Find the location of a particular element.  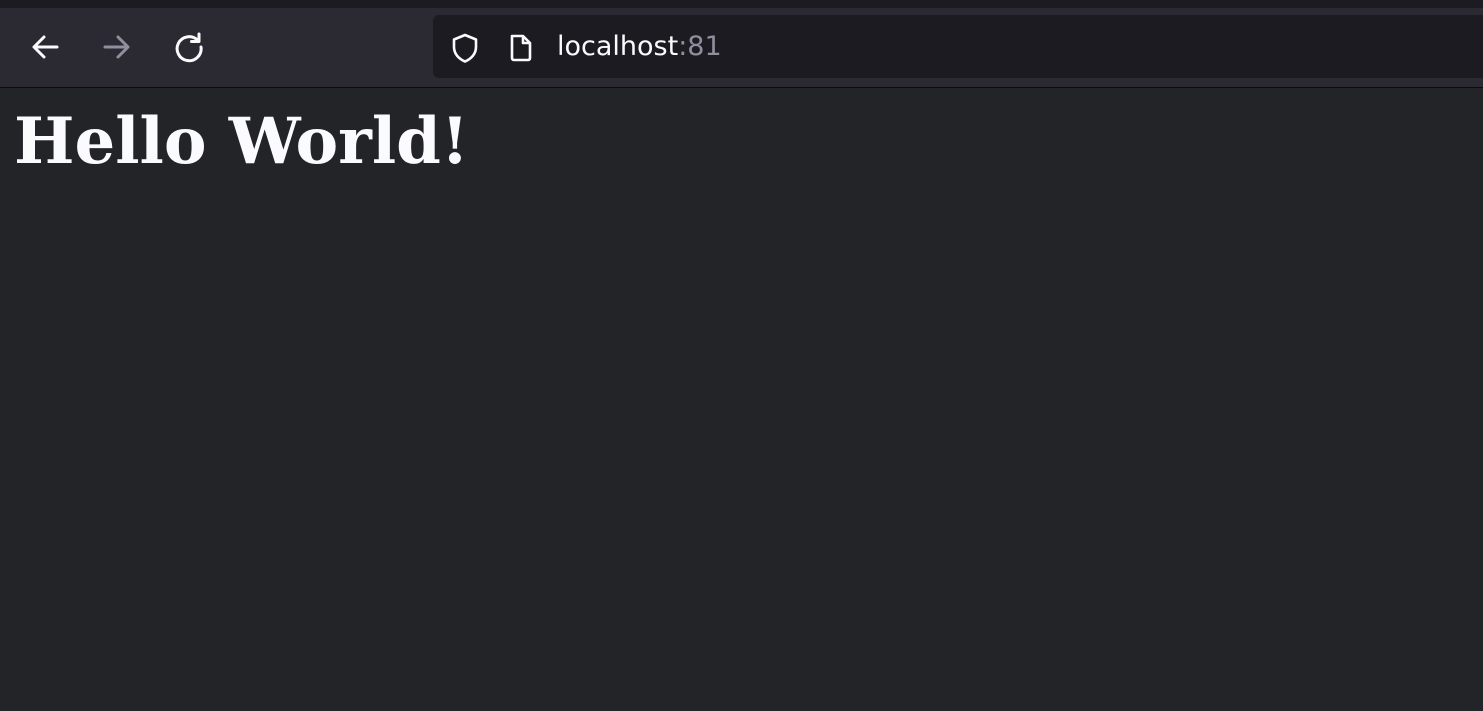

tab-strip is located at coordinates (741, 4).